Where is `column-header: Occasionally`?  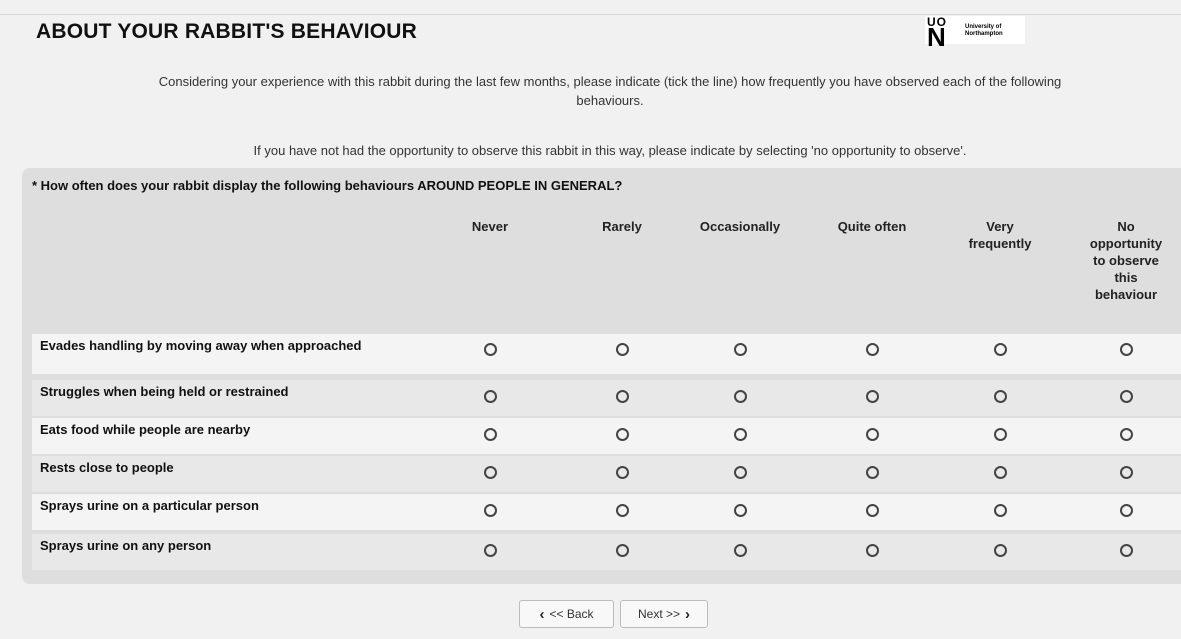
column-header: Occasionally is located at coordinates (740, 226).